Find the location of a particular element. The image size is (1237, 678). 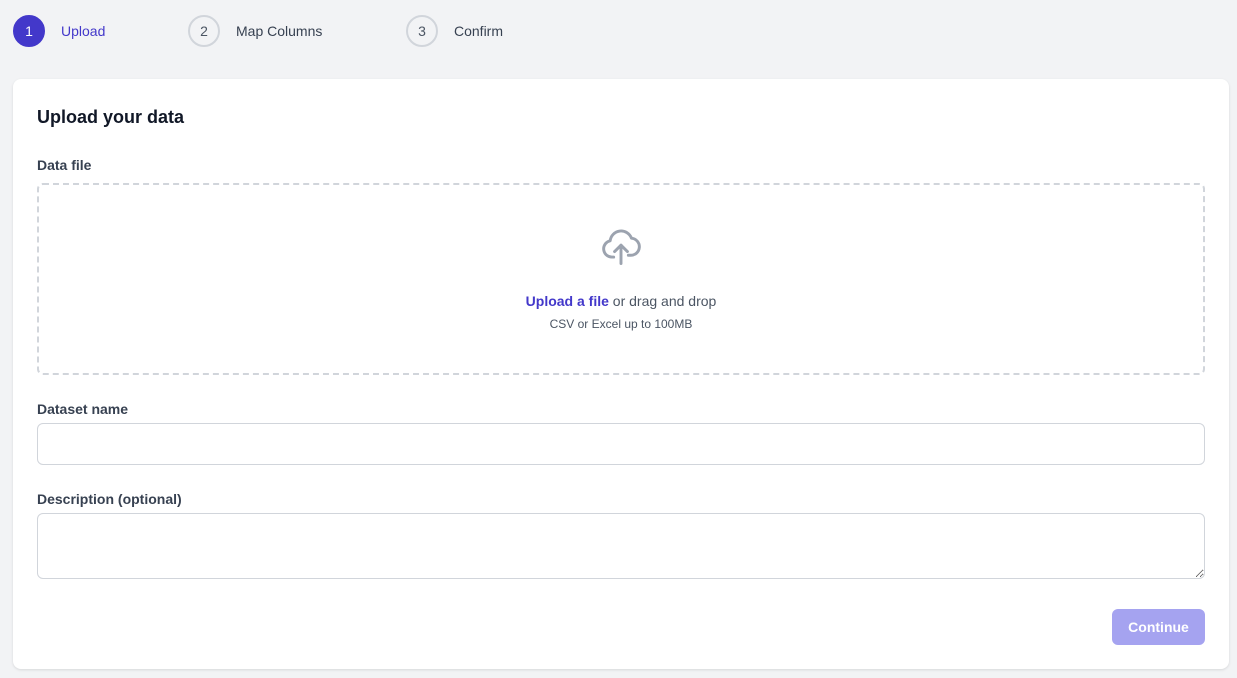

step-confirm: 3 Confirm is located at coordinates (454, 30).